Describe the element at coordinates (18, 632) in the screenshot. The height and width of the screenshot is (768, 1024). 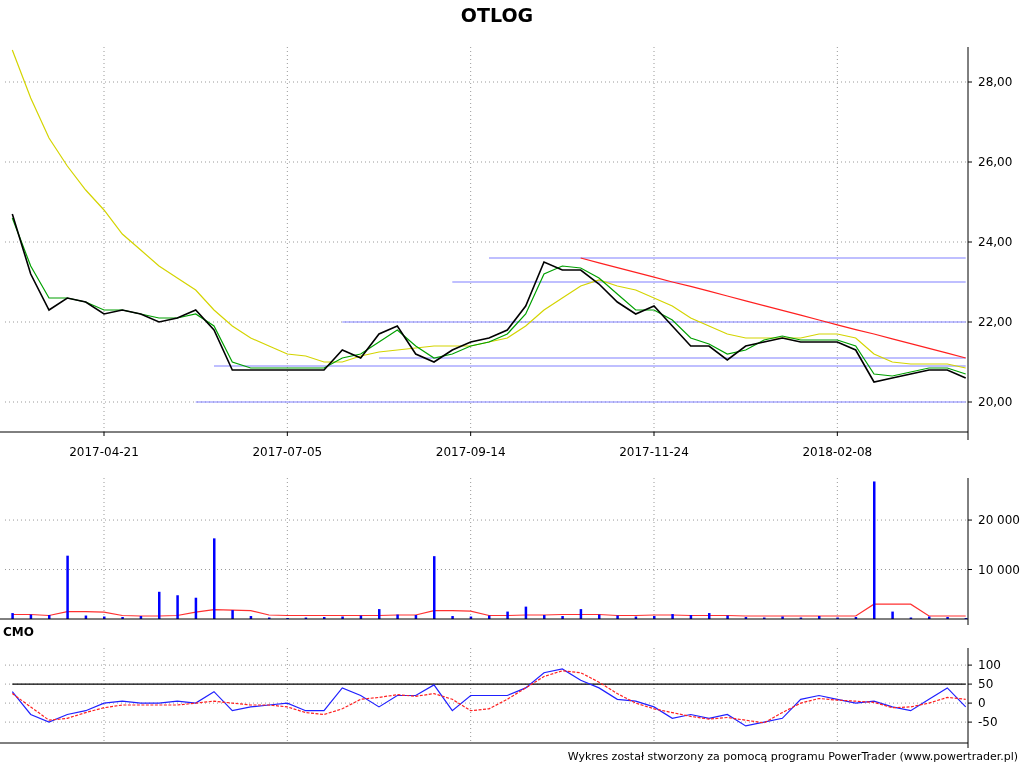
I see `indicator-label: CMO` at that location.